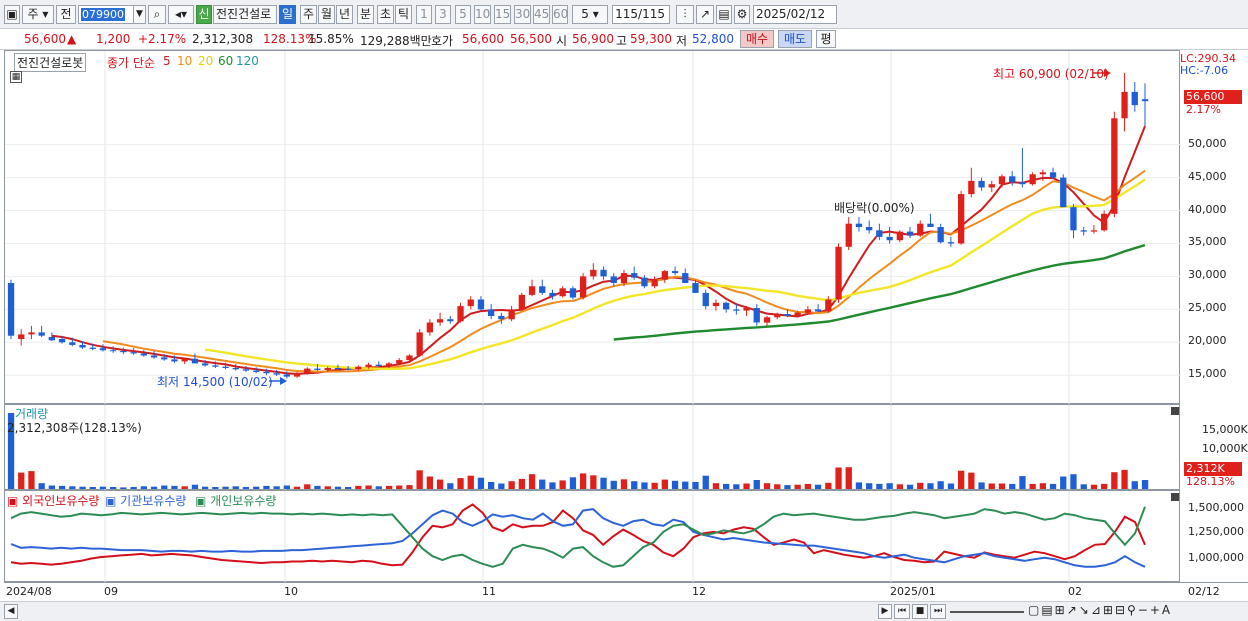 The width and height of the screenshot is (1248, 621). Describe the element at coordinates (920, 611) in the screenshot. I see `stop-icon: ■` at that location.